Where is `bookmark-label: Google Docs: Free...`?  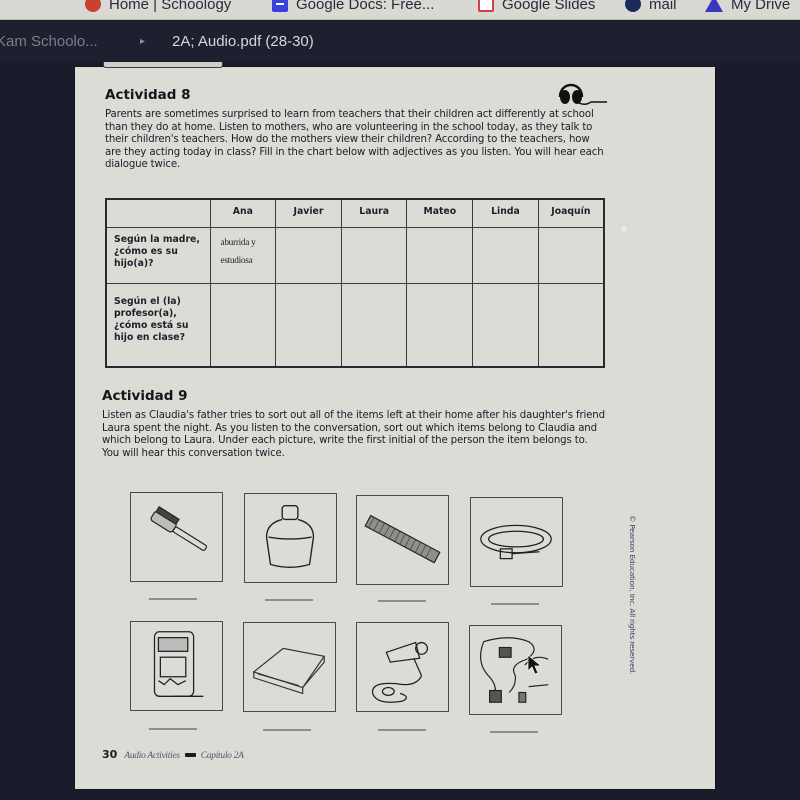
bookmark-label: Google Docs: Free... is located at coordinates (365, 6).